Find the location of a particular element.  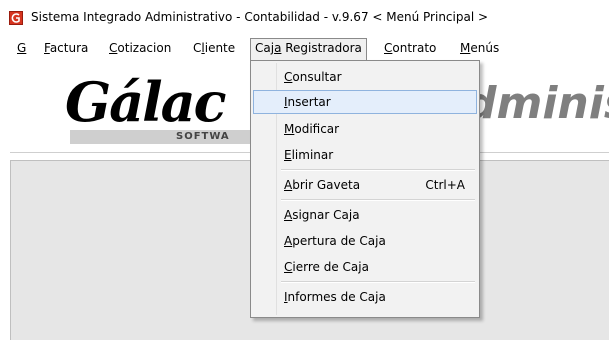

menu-cliente: Cliente is located at coordinates (214, 48).